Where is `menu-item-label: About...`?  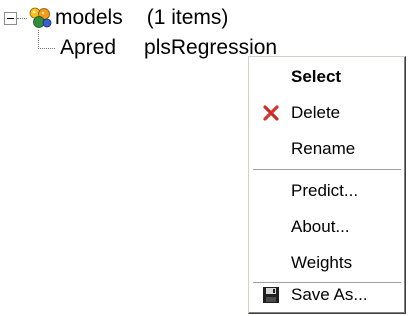 menu-item-label: About... is located at coordinates (320, 226).